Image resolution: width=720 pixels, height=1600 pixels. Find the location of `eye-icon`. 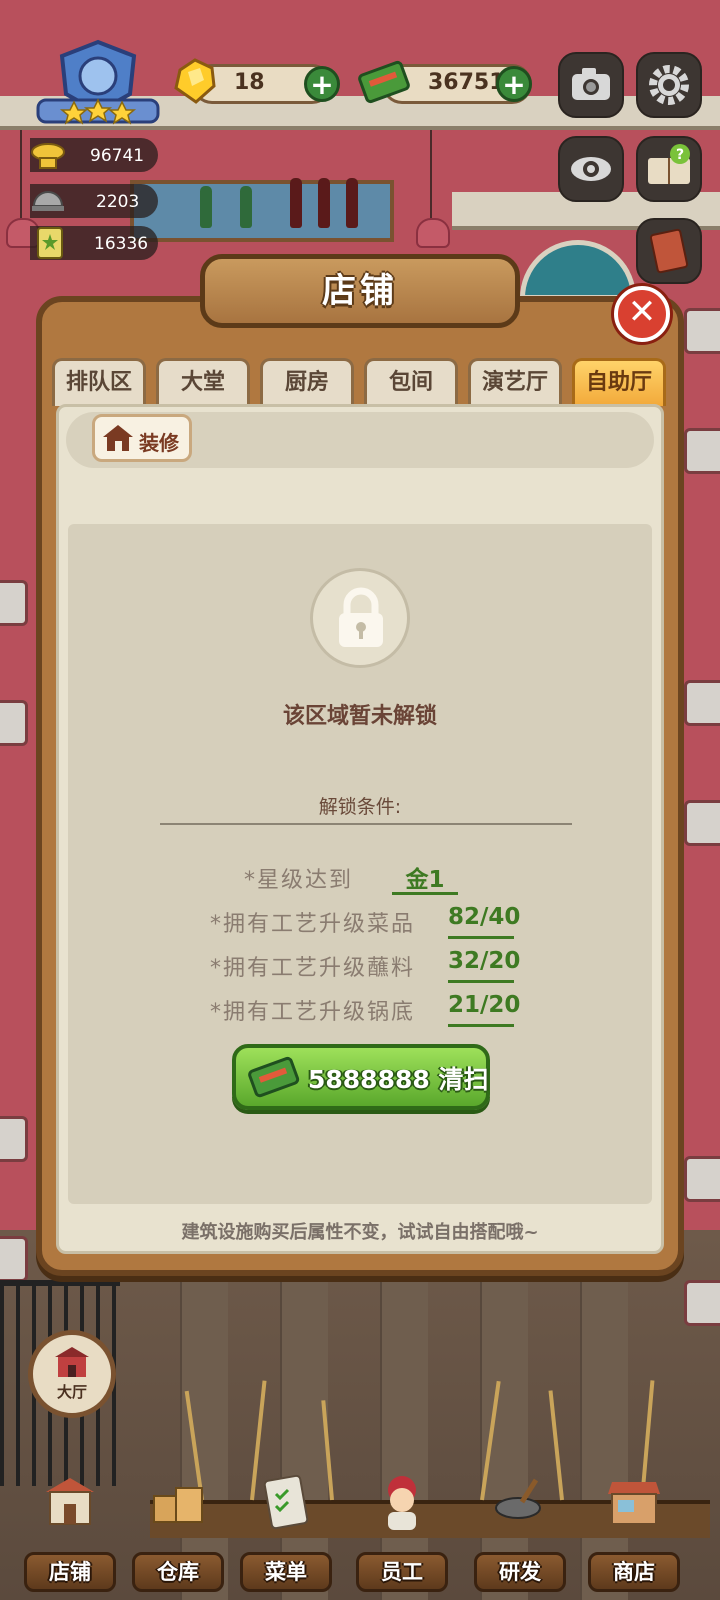

eye-icon is located at coordinates (591, 169).